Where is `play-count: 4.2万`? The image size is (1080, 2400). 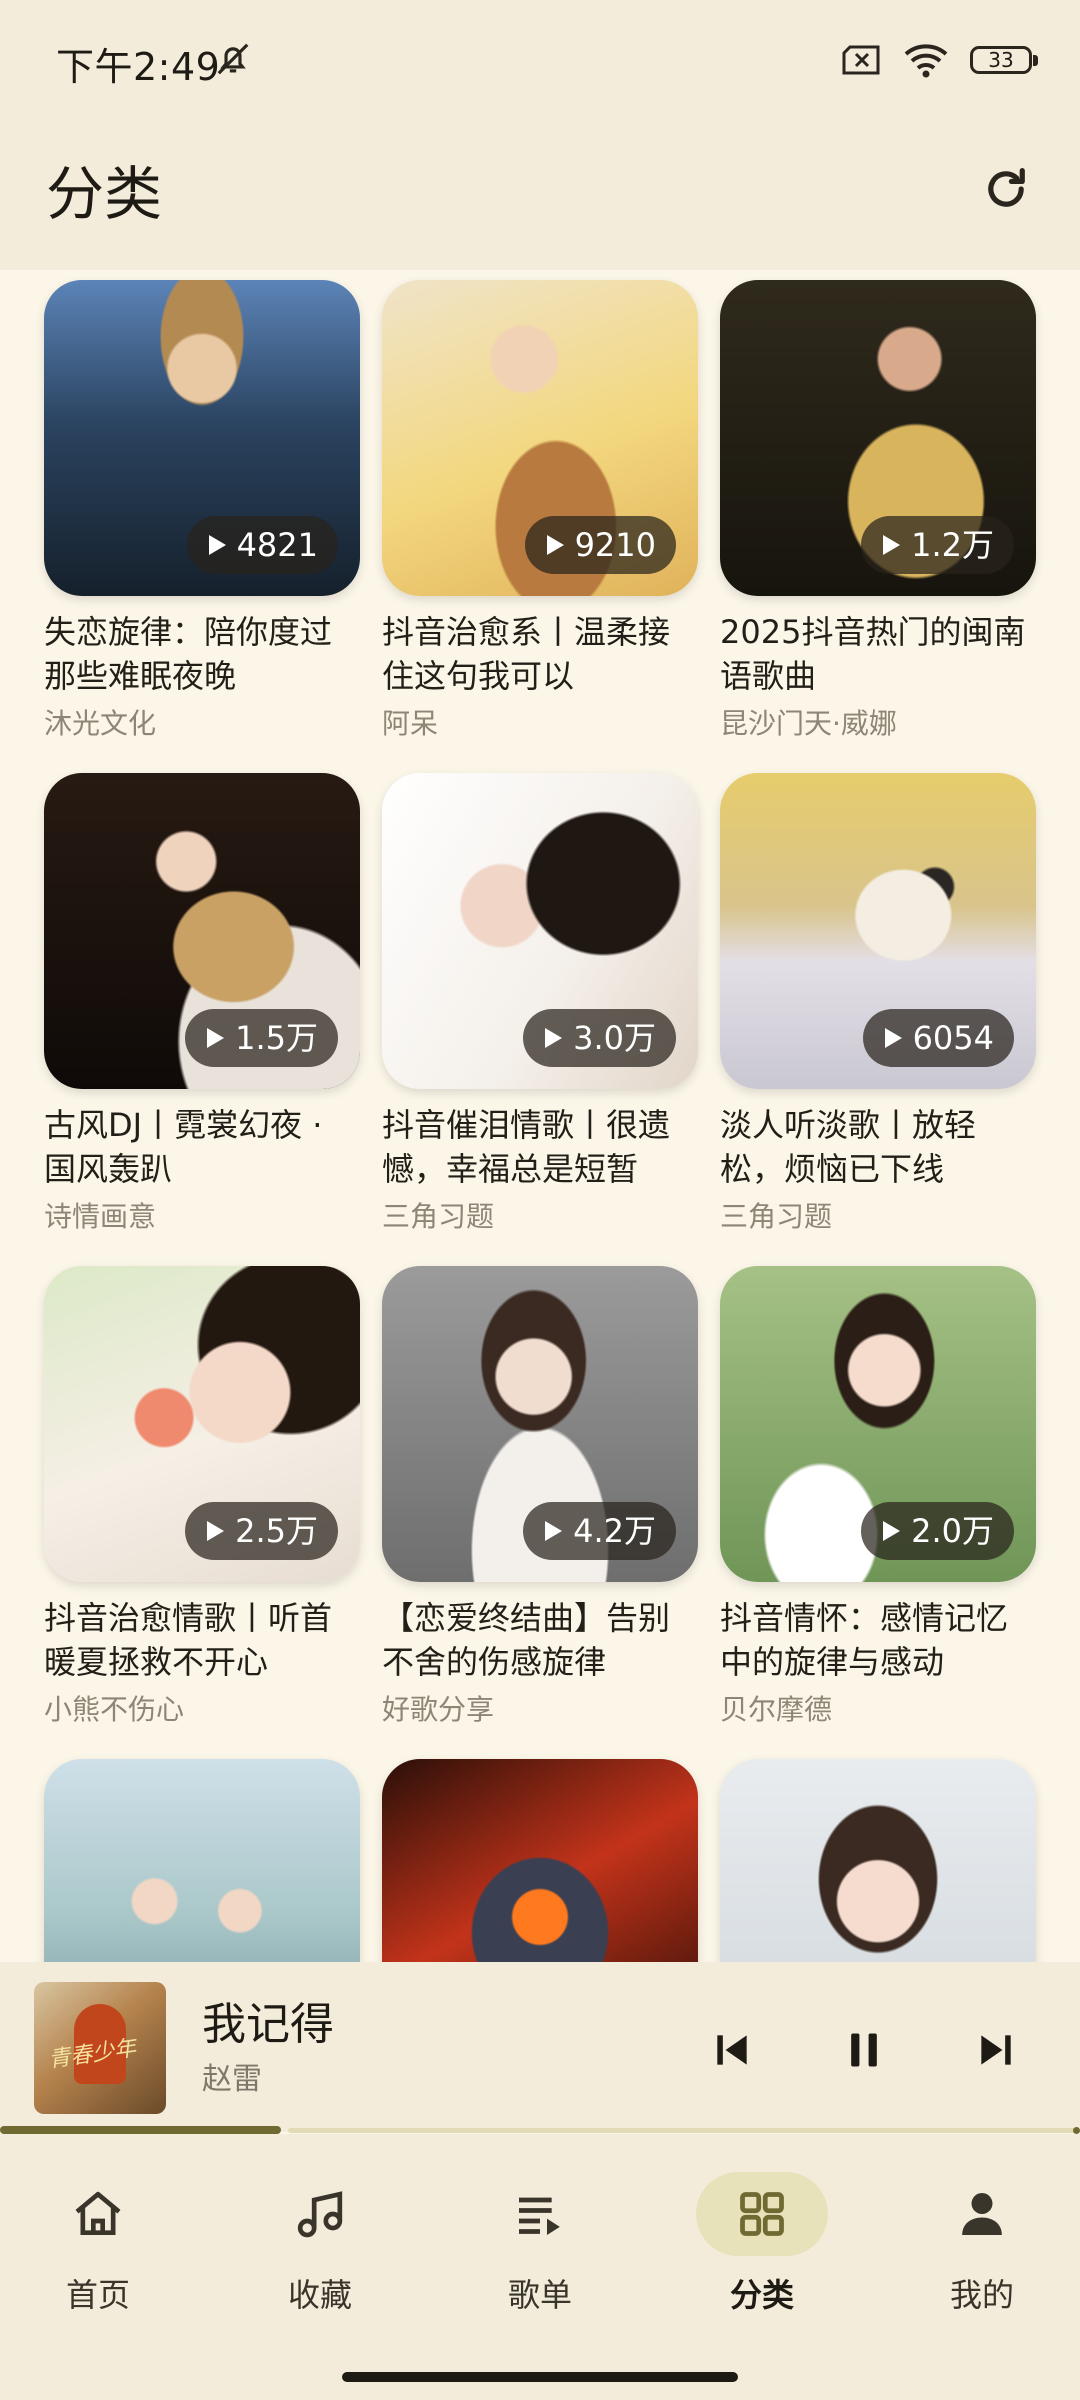
play-count: 4.2万 is located at coordinates (614, 1531).